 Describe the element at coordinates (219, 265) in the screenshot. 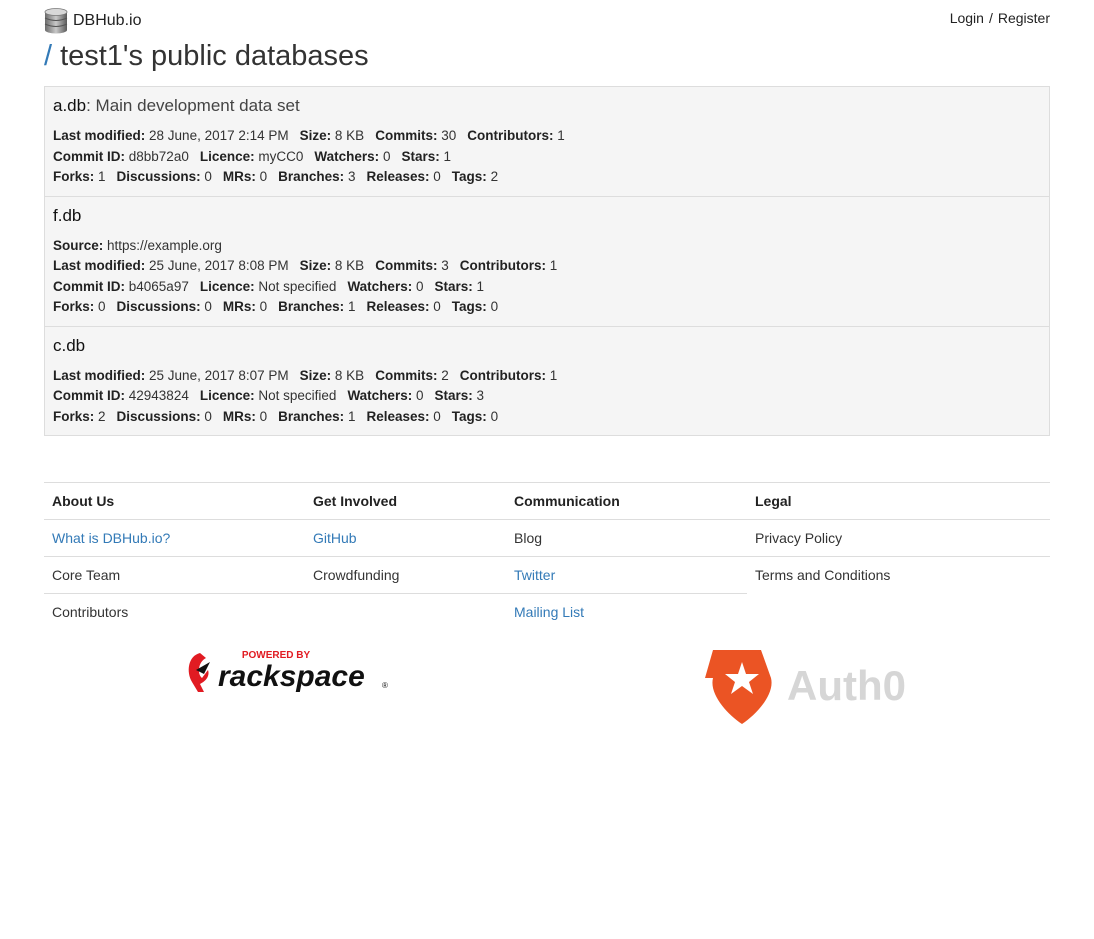

I see `metadata-value: 25 June, 2017 8:08 PM` at that location.